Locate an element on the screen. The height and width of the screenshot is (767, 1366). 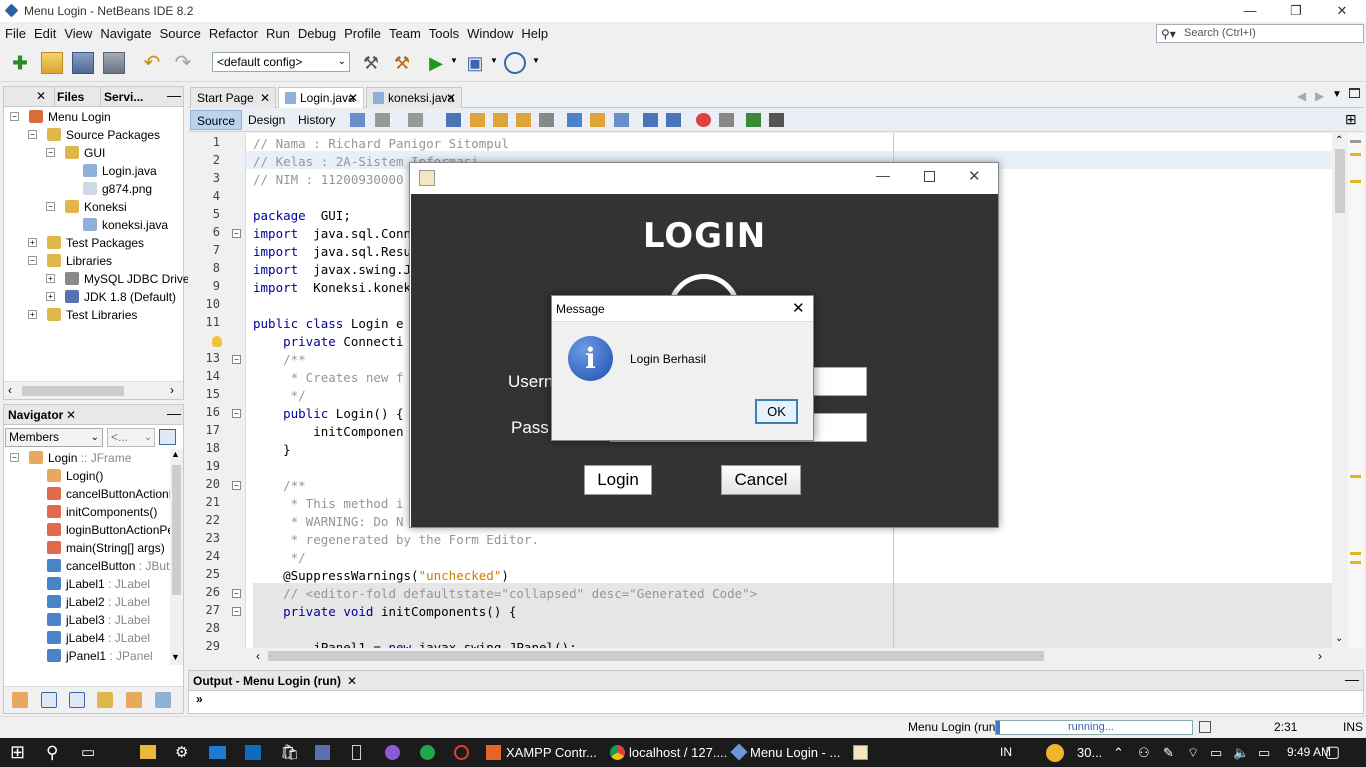
menu-refactor: Refactor is located at coordinates (233, 34).